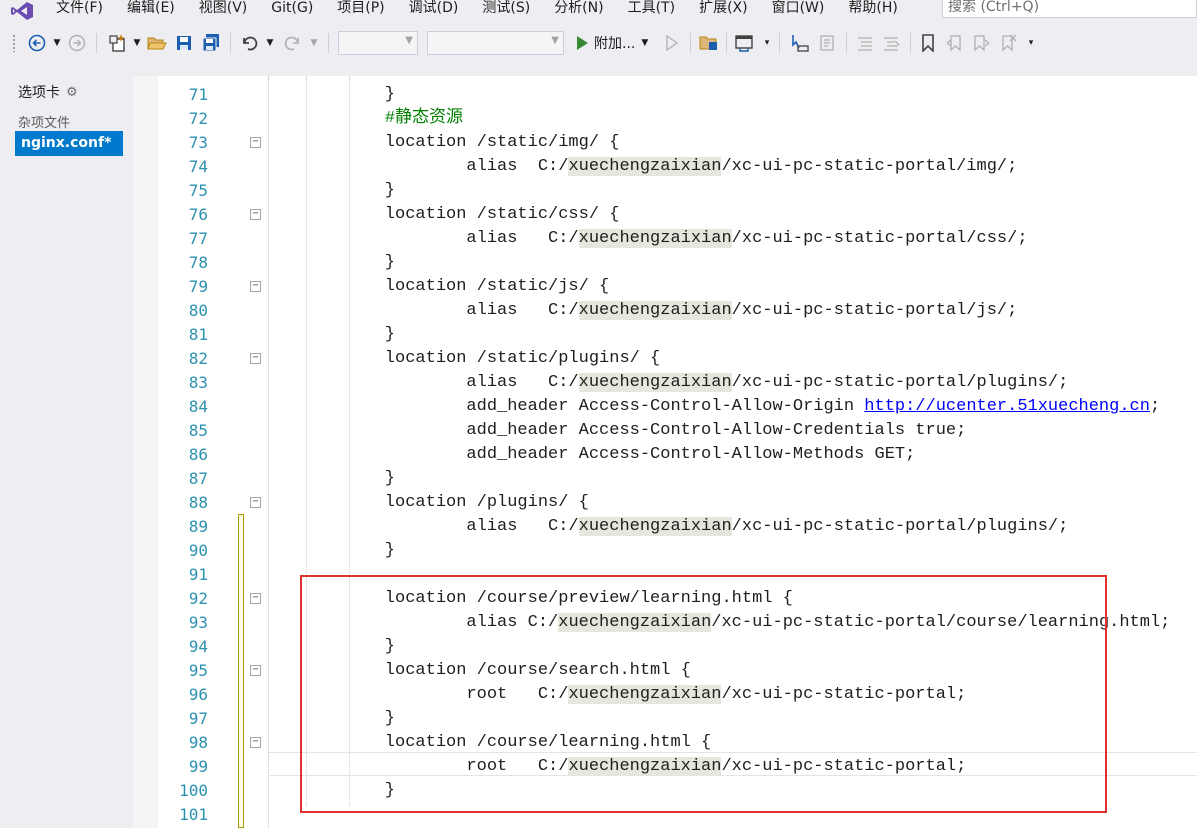 This screenshot has height=828, width=1197. What do you see at coordinates (677, 479) in the screenshot?
I see `code-line: 87 }` at bounding box center [677, 479].